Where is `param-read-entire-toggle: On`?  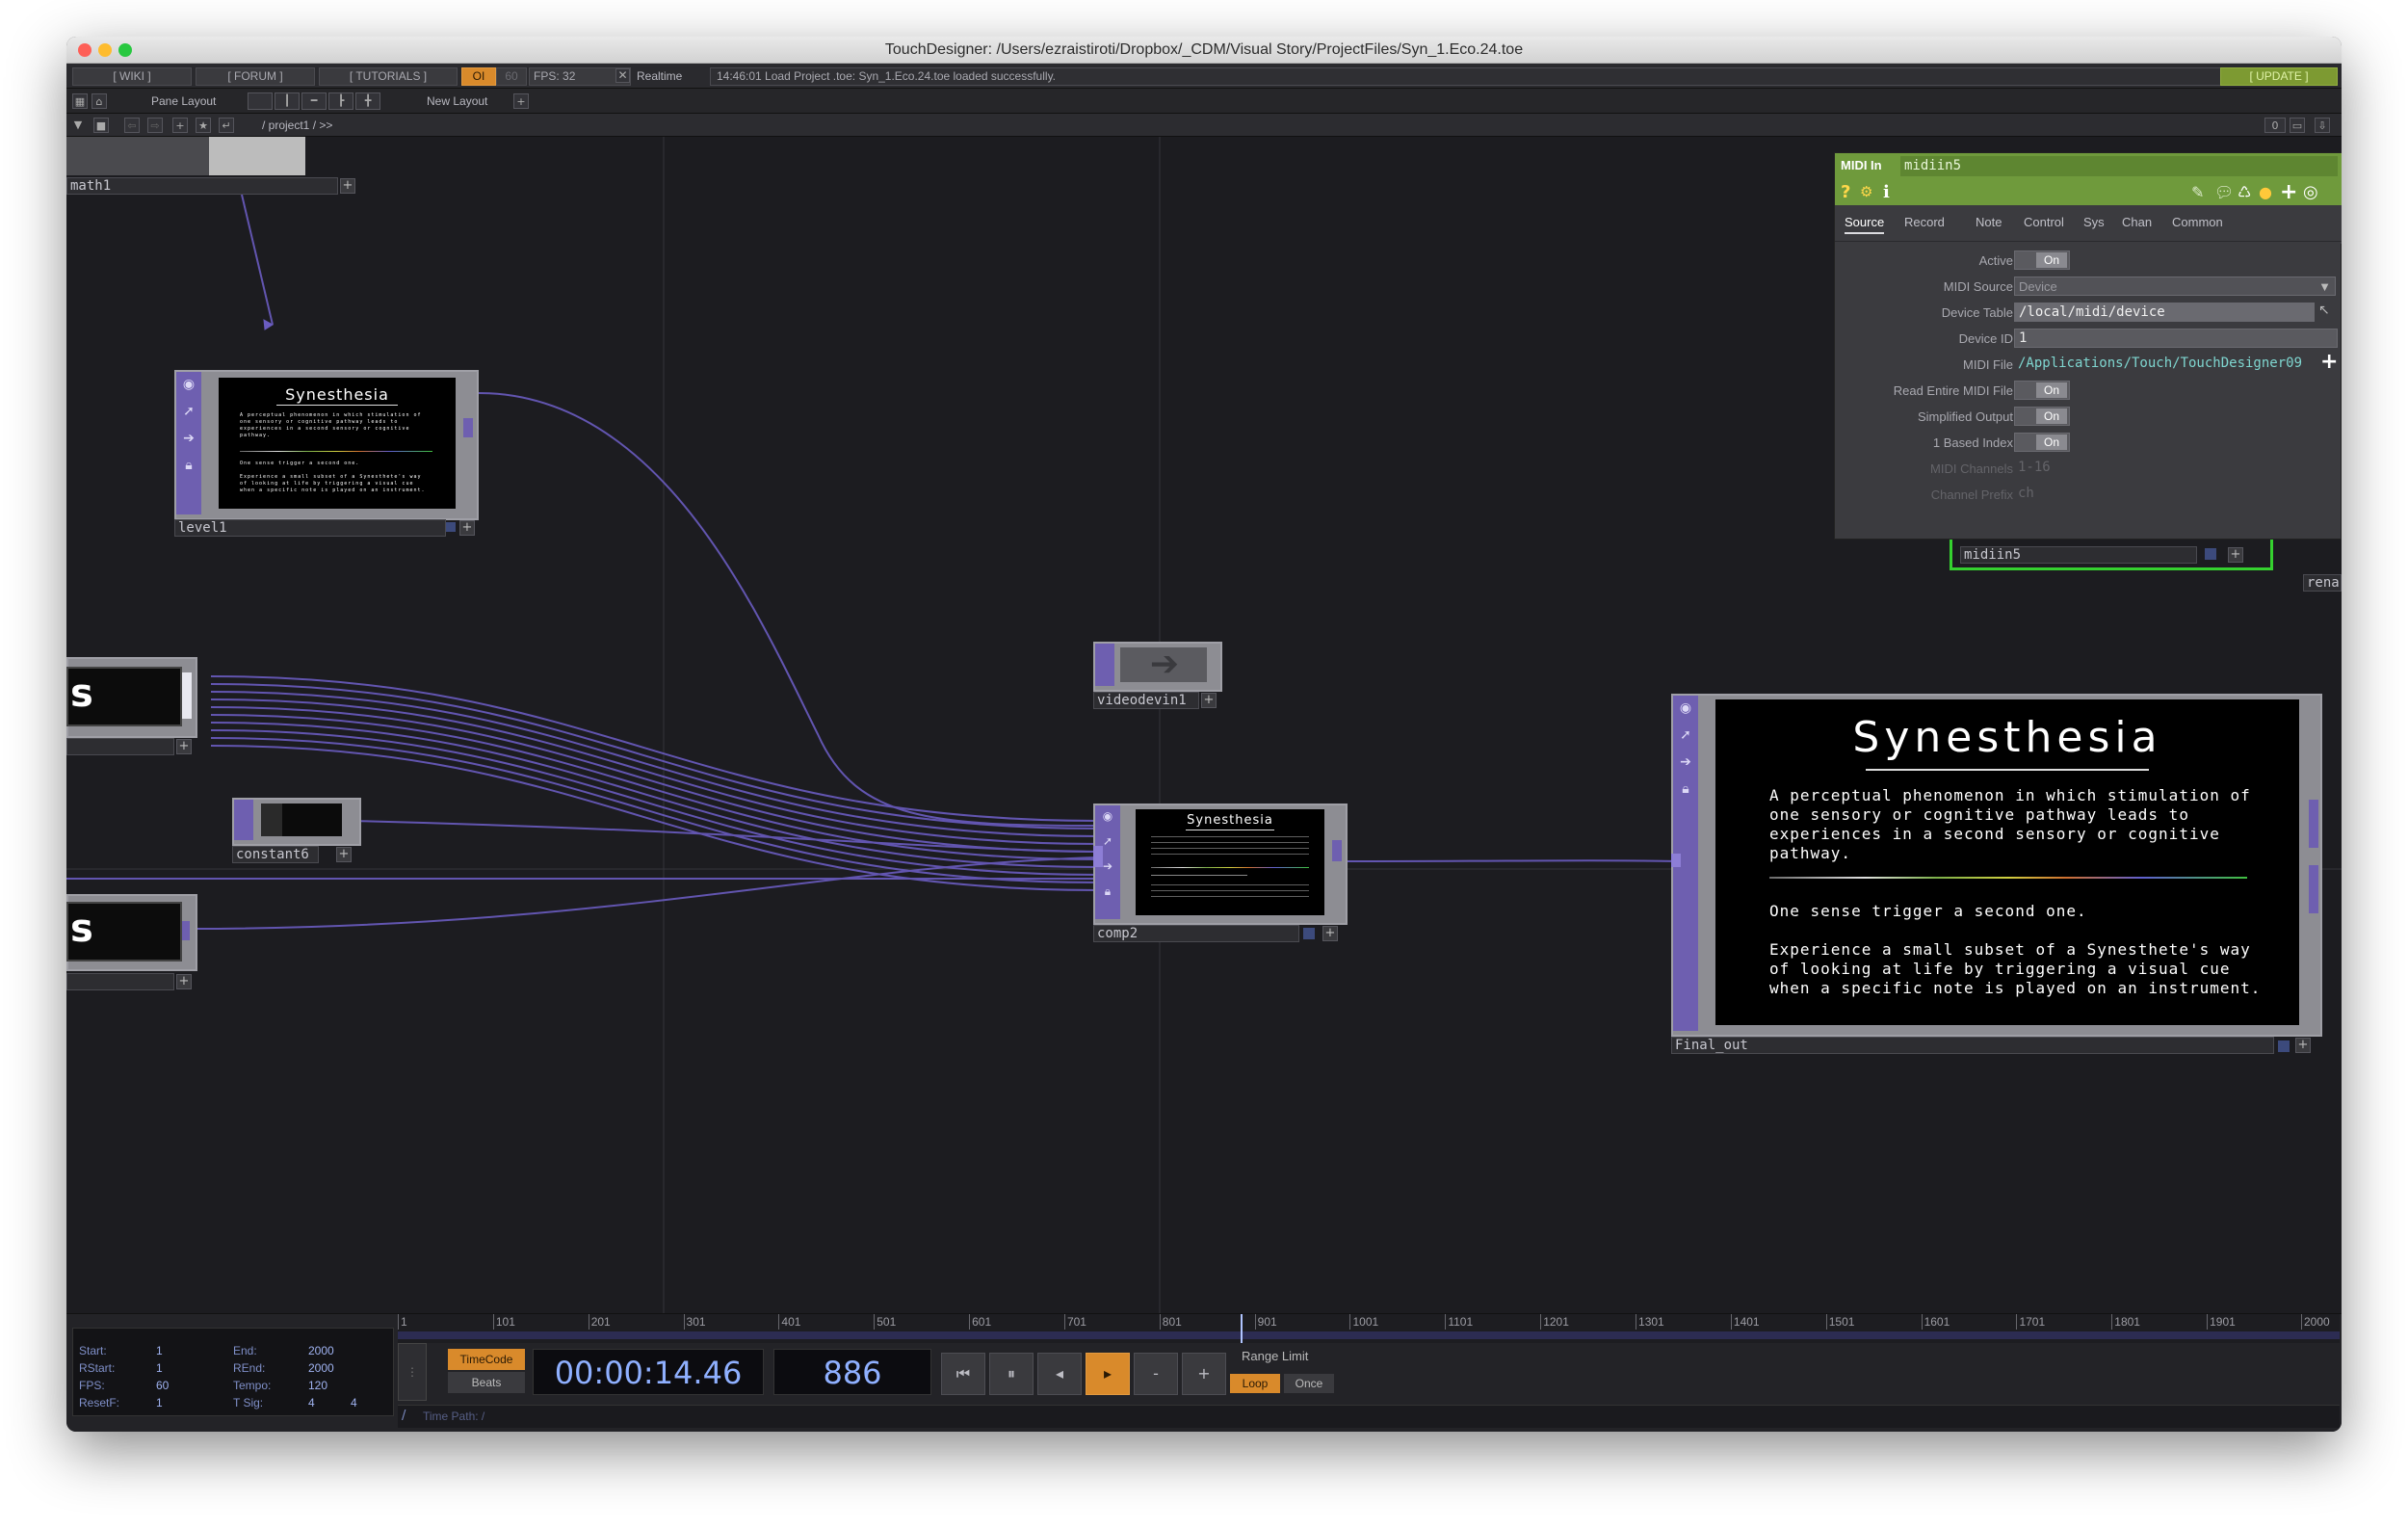 param-read-entire-toggle: On is located at coordinates (2042, 390).